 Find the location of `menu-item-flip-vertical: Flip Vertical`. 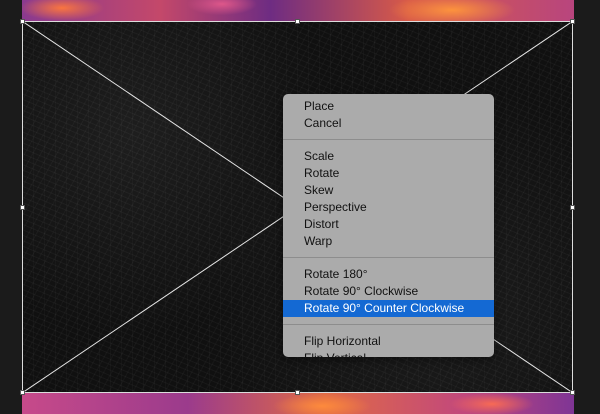

menu-item-flip-vertical: Flip Vertical is located at coordinates (388, 358).